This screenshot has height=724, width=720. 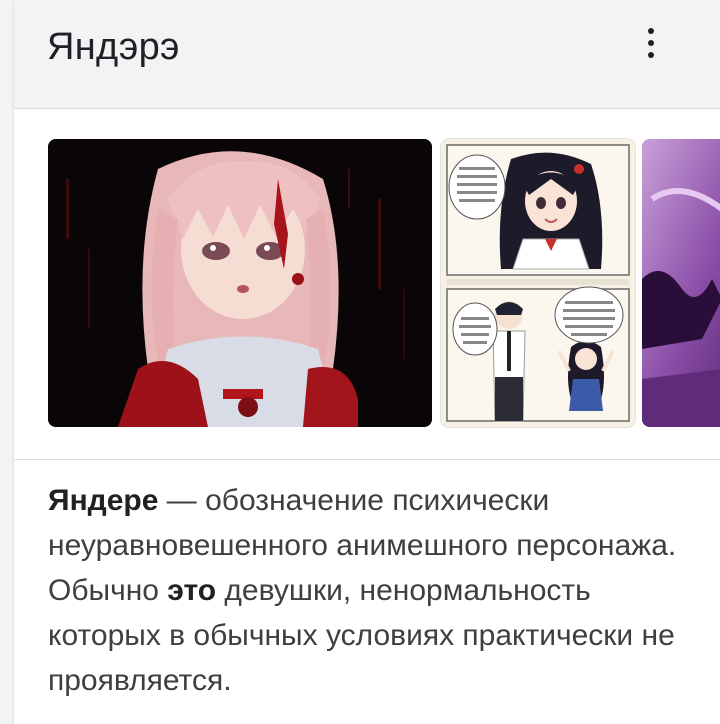 I want to click on image-manga-comic-icon, so click(x=538, y=283).